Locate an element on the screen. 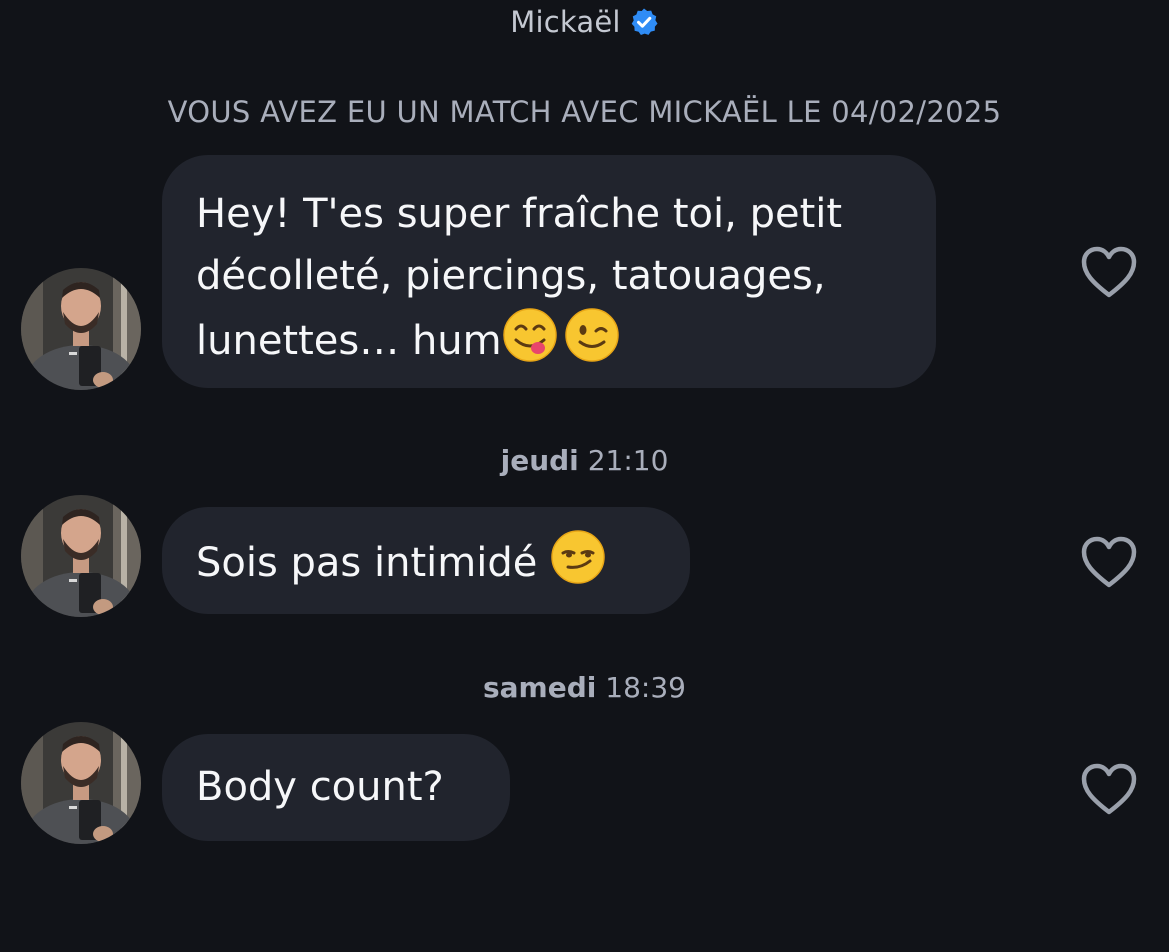 The width and height of the screenshot is (1169, 952). winking-face-emoji is located at coordinates (592, 335).